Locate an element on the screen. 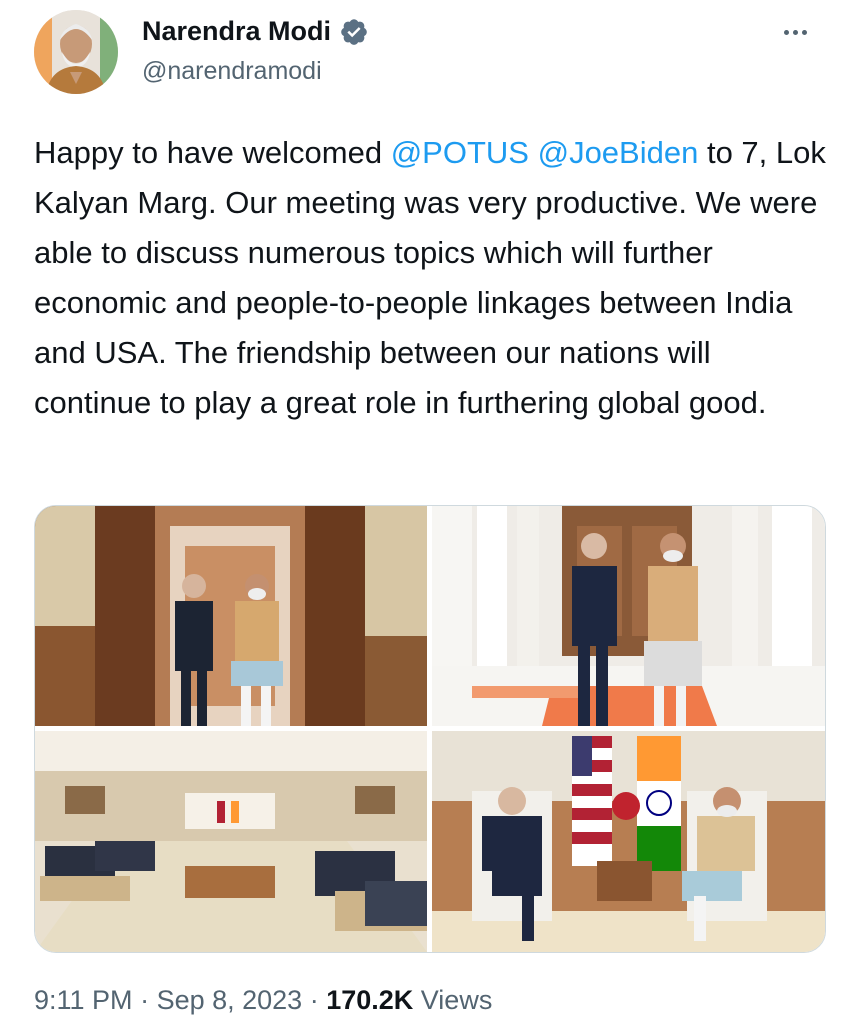 Image resolution: width=857 pixels, height=1024 pixels. photo-delegation-meeting is located at coordinates (231, 841).